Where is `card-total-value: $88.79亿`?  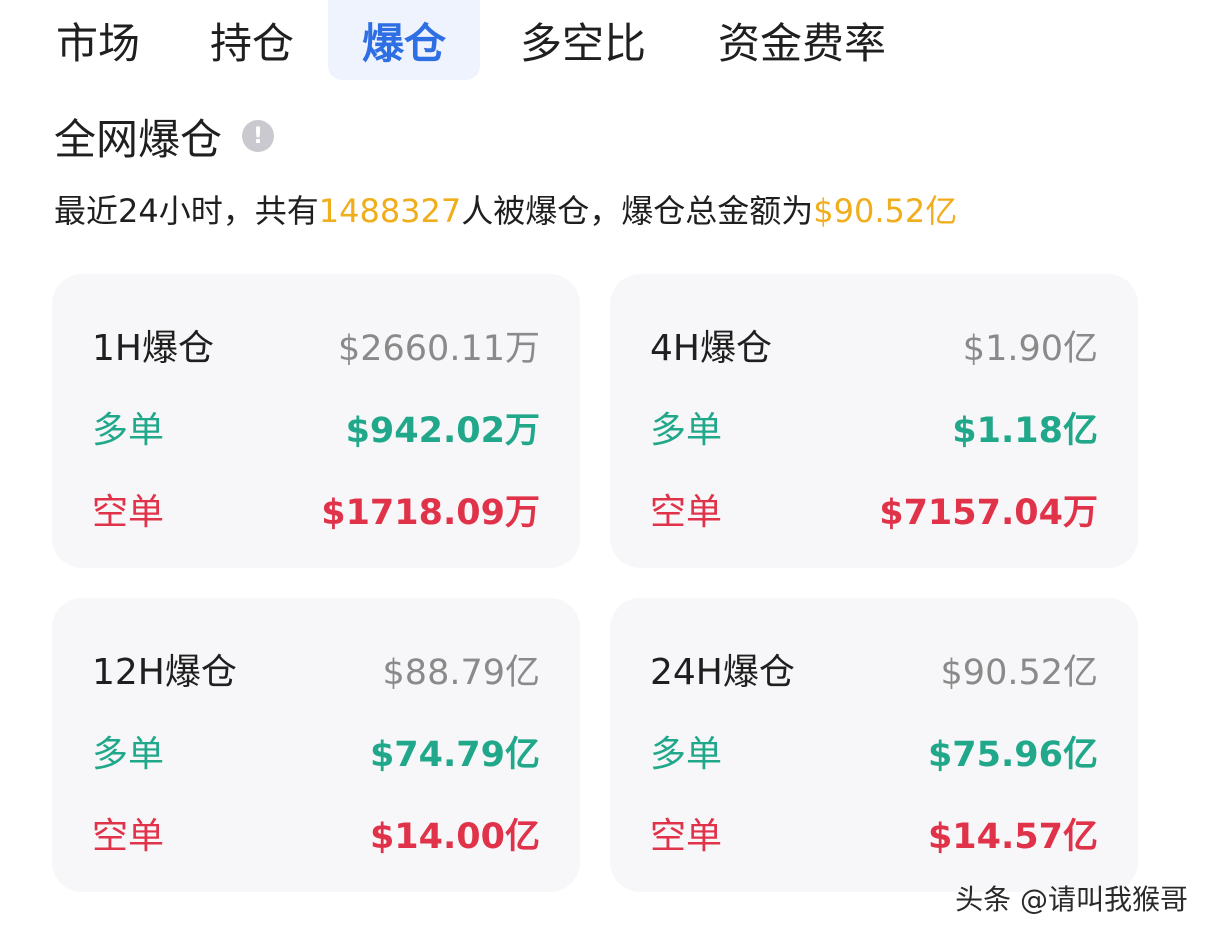
card-total-value: $88.79亿 is located at coordinates (461, 672).